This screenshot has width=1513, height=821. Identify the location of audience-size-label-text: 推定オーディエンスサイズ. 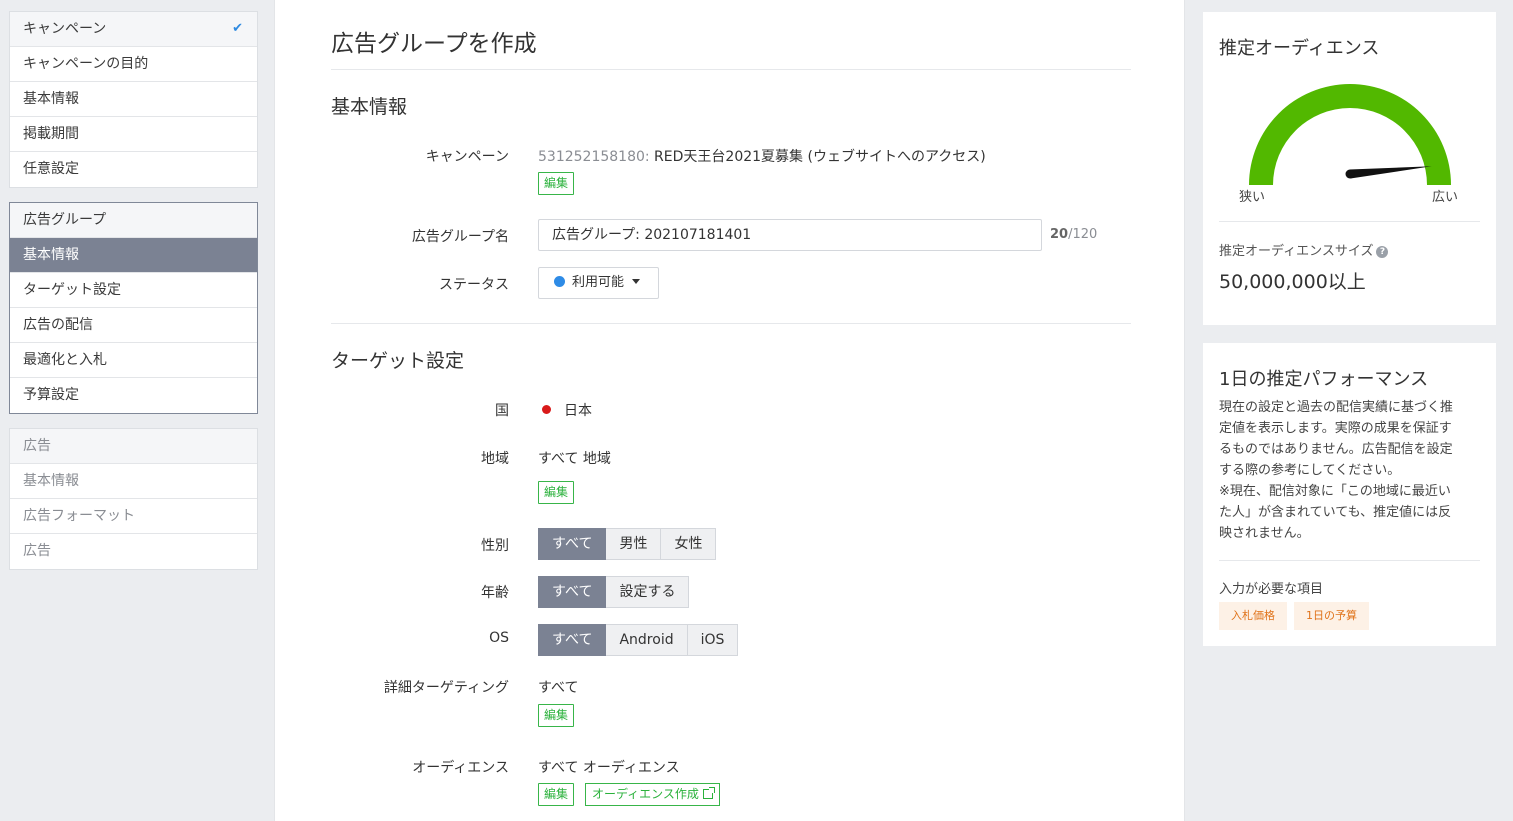
(1296, 251).